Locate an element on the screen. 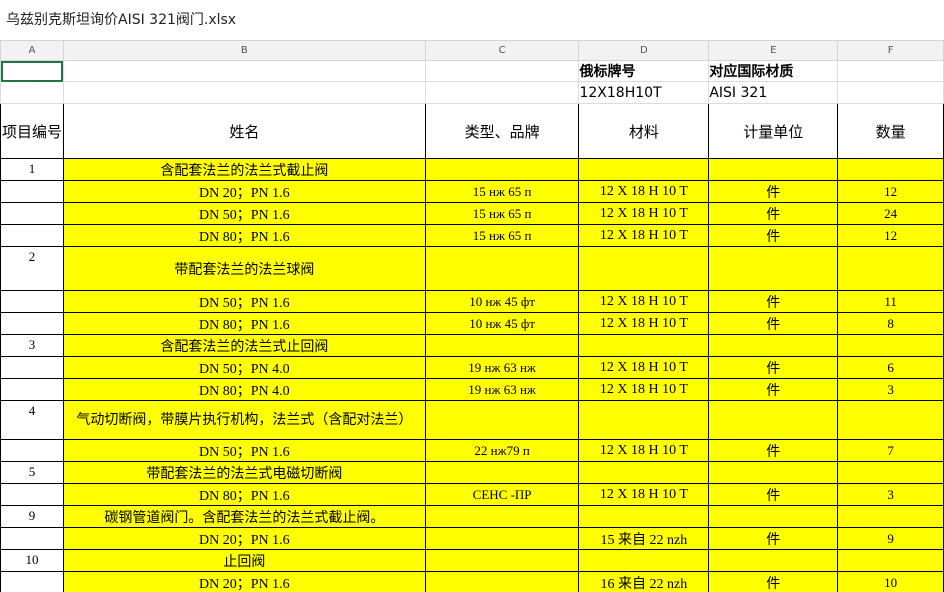 The width and height of the screenshot is (944, 592). cell-material: 15 来自 22 nzh is located at coordinates (644, 538).